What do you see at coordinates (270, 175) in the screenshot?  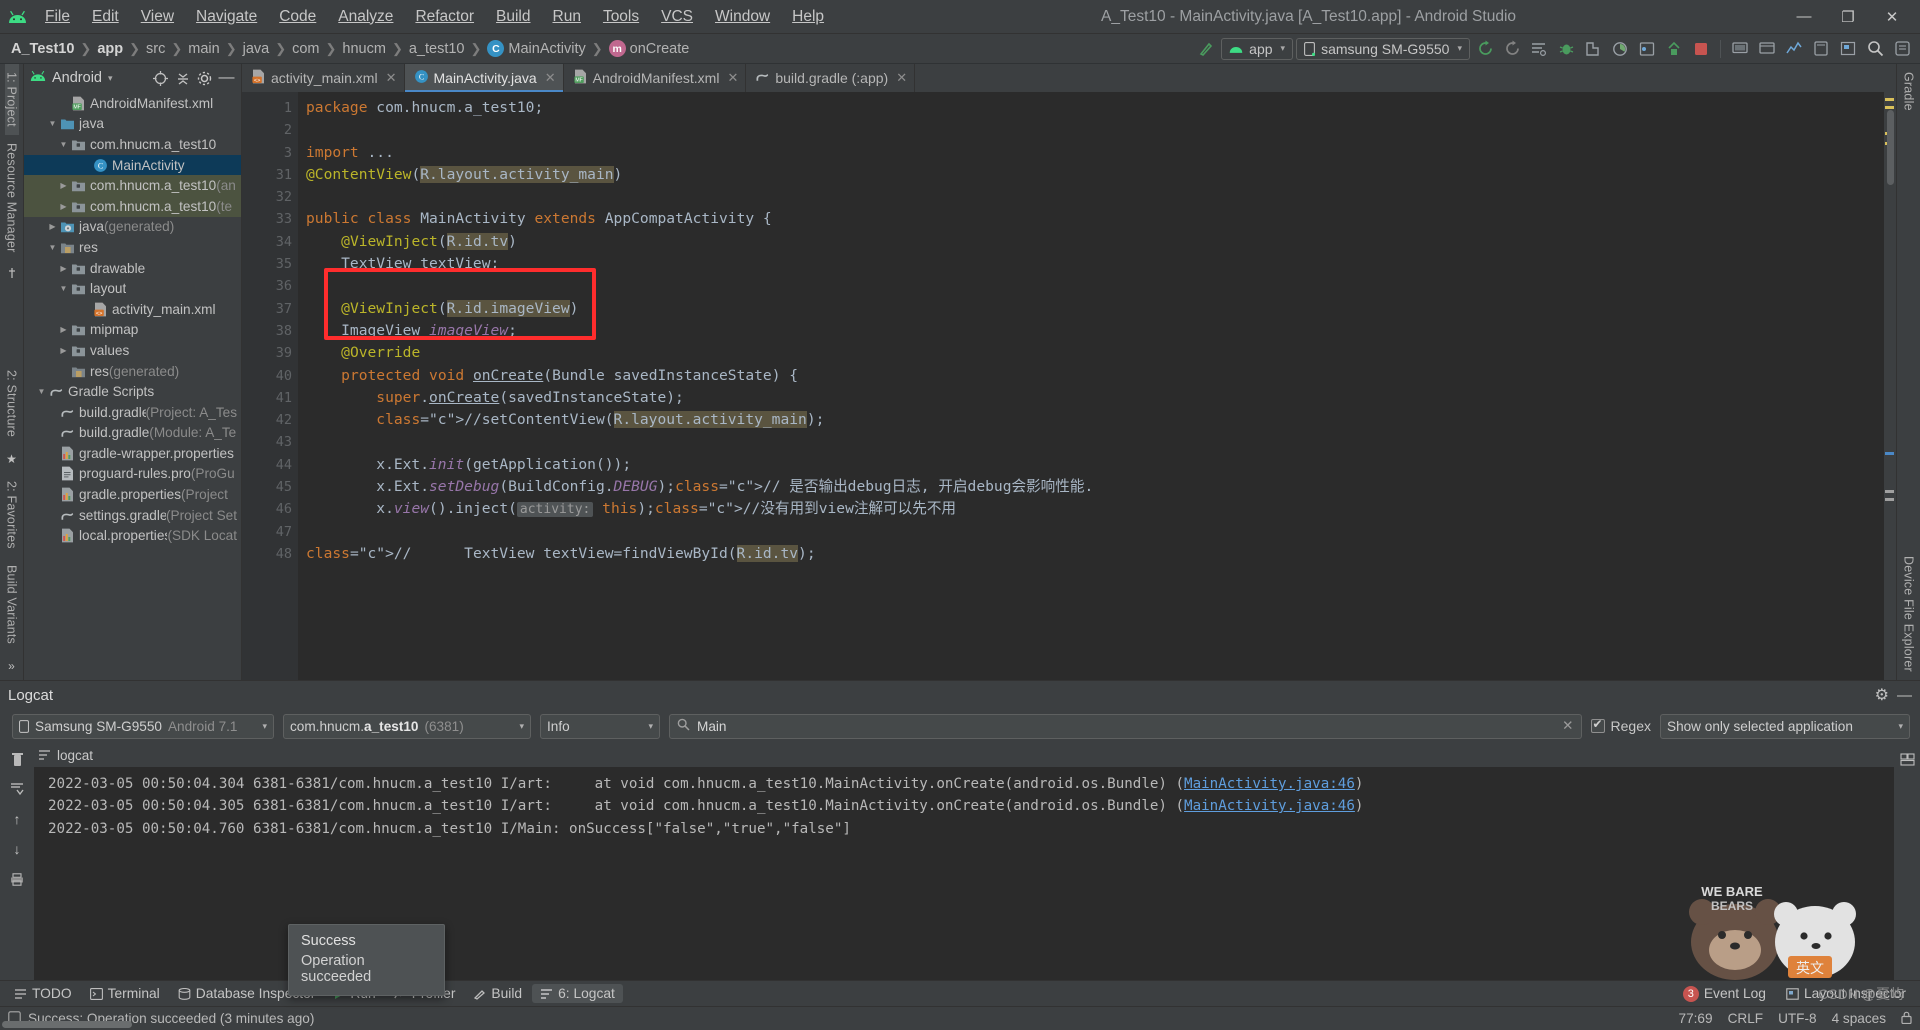 I see `gutter-line-number: 31` at bounding box center [270, 175].